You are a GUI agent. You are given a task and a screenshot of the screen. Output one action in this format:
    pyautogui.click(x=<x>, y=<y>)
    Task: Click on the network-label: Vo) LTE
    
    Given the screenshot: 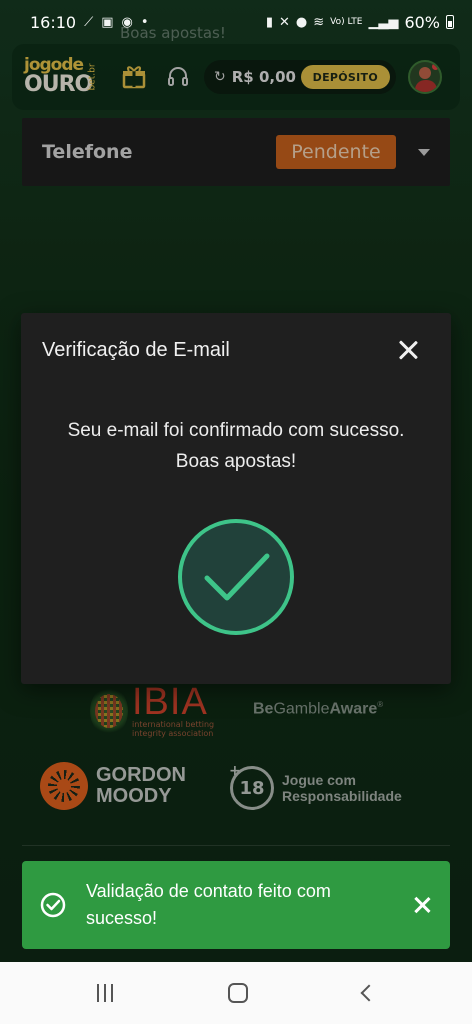 What is the action you would take?
    pyautogui.click(x=346, y=21)
    